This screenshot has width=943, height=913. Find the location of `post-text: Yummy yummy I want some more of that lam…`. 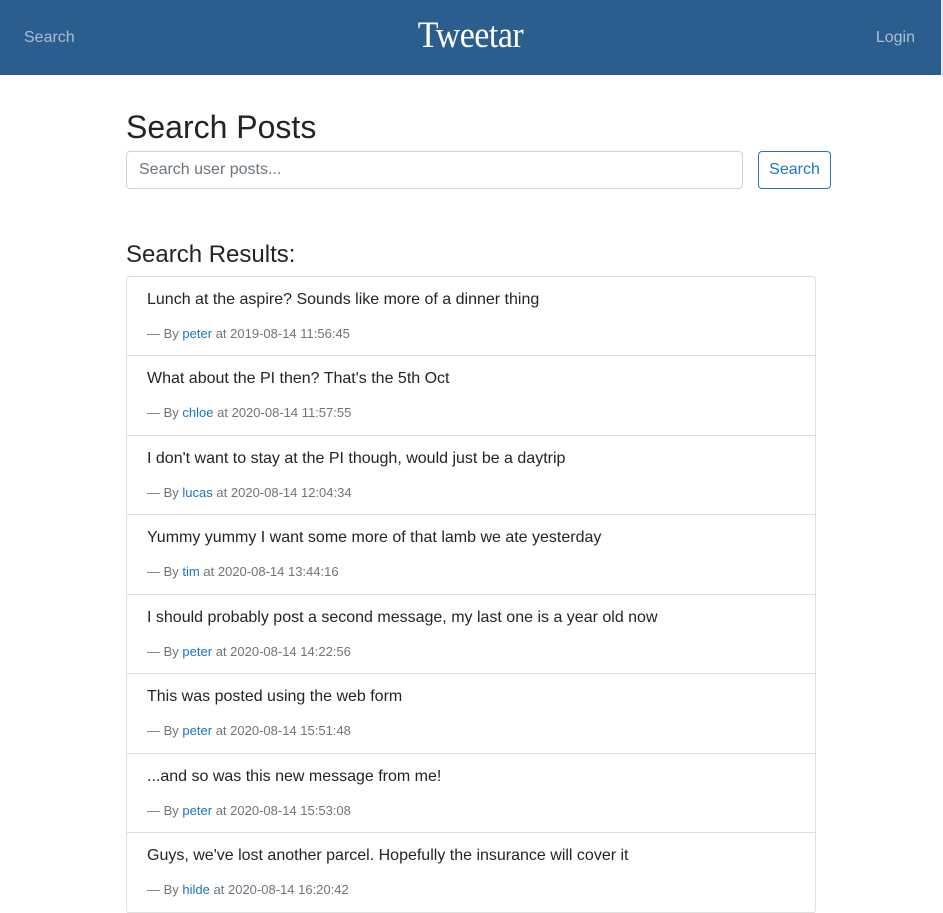

post-text: Yummy yummy I want some more of that lam… is located at coordinates (374, 538).